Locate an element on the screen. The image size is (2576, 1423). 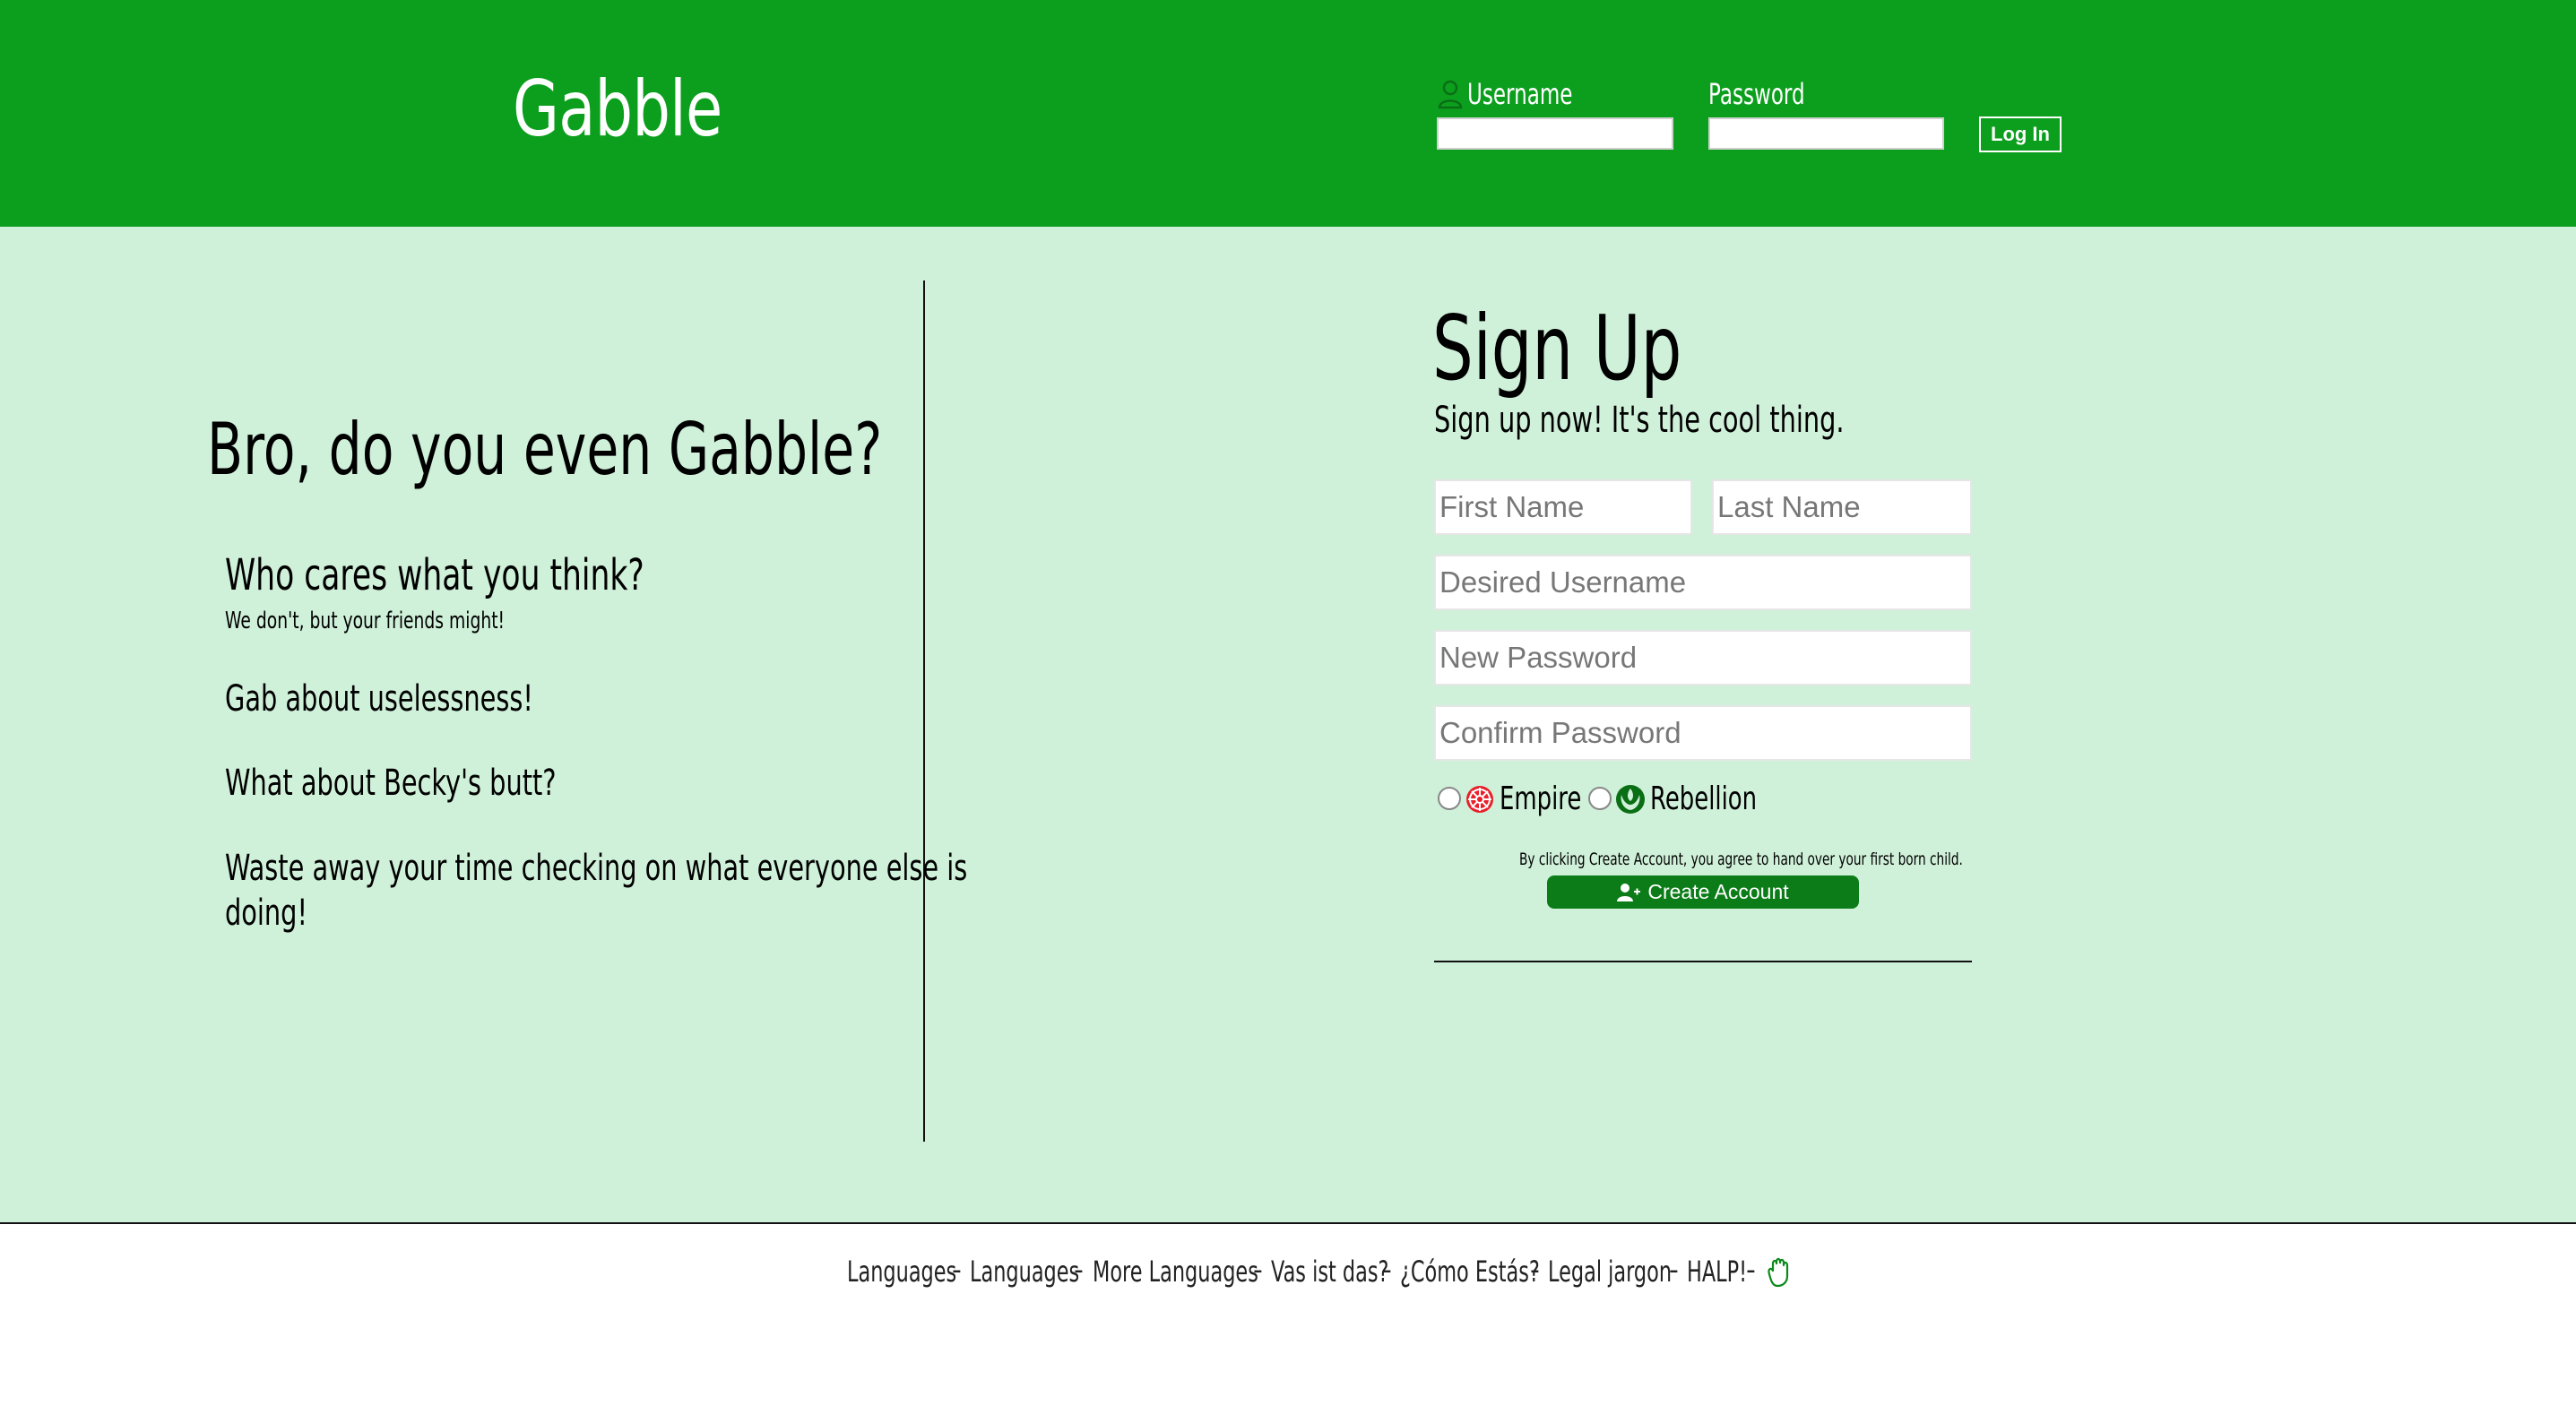
hand-icon is located at coordinates (1780, 1272).